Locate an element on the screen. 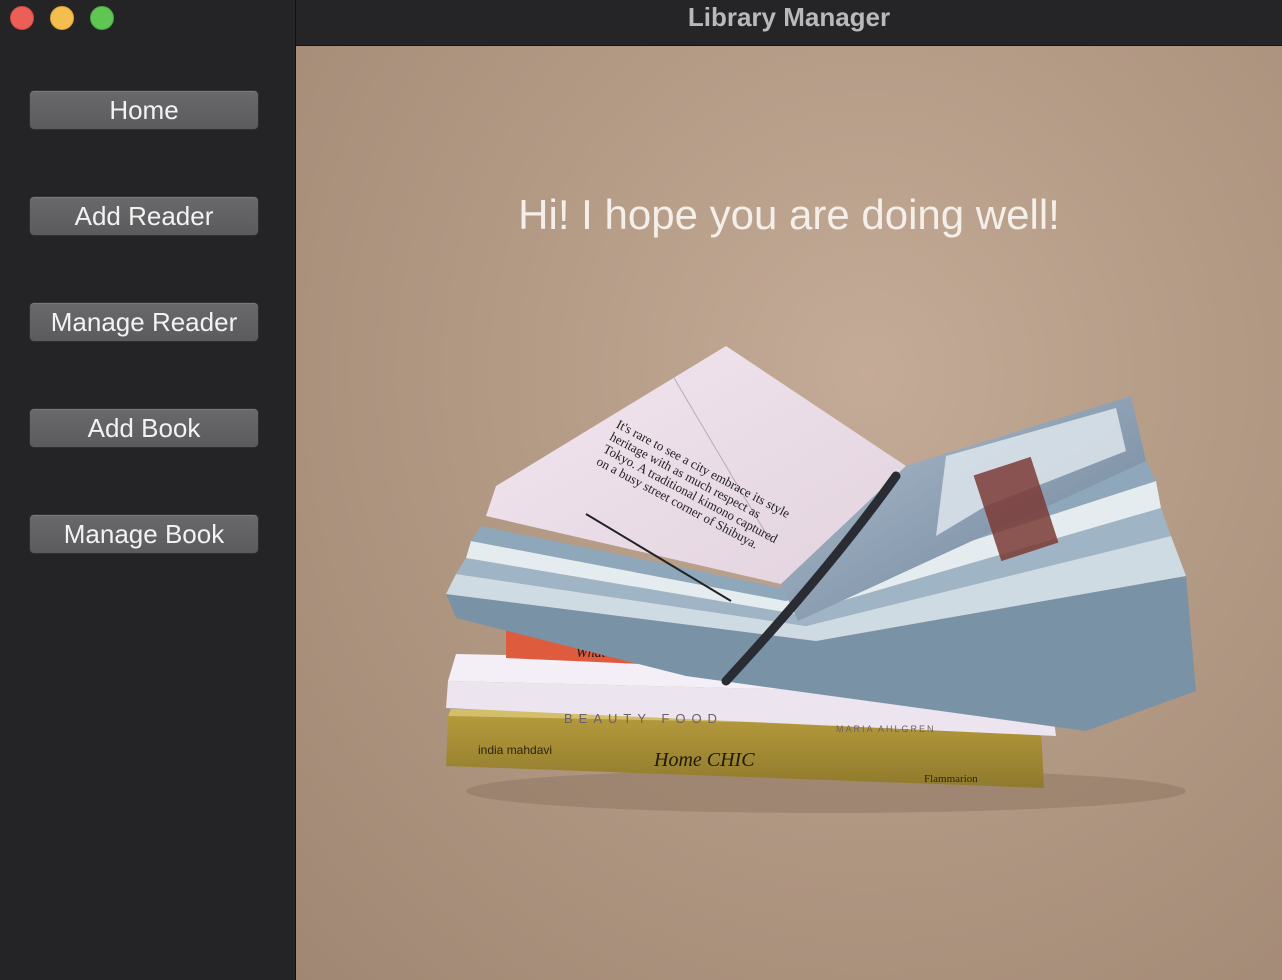  gold-book-title: Home CHIC is located at coordinates (704, 760).